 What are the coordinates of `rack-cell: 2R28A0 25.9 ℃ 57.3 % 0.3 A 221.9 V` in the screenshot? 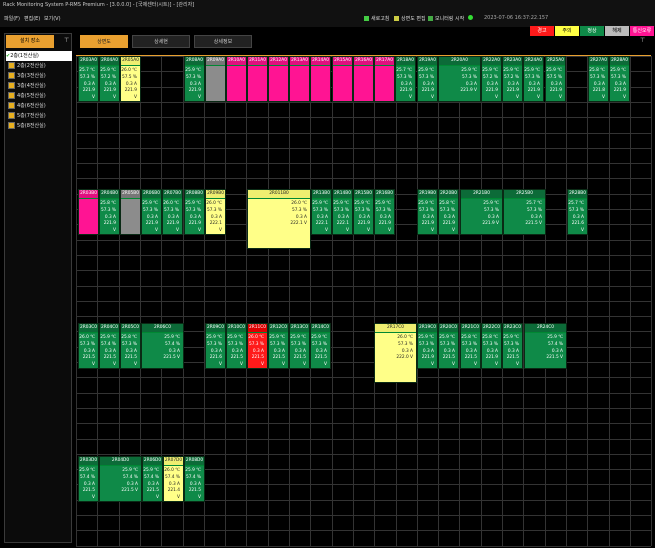 It's located at (619, 79).